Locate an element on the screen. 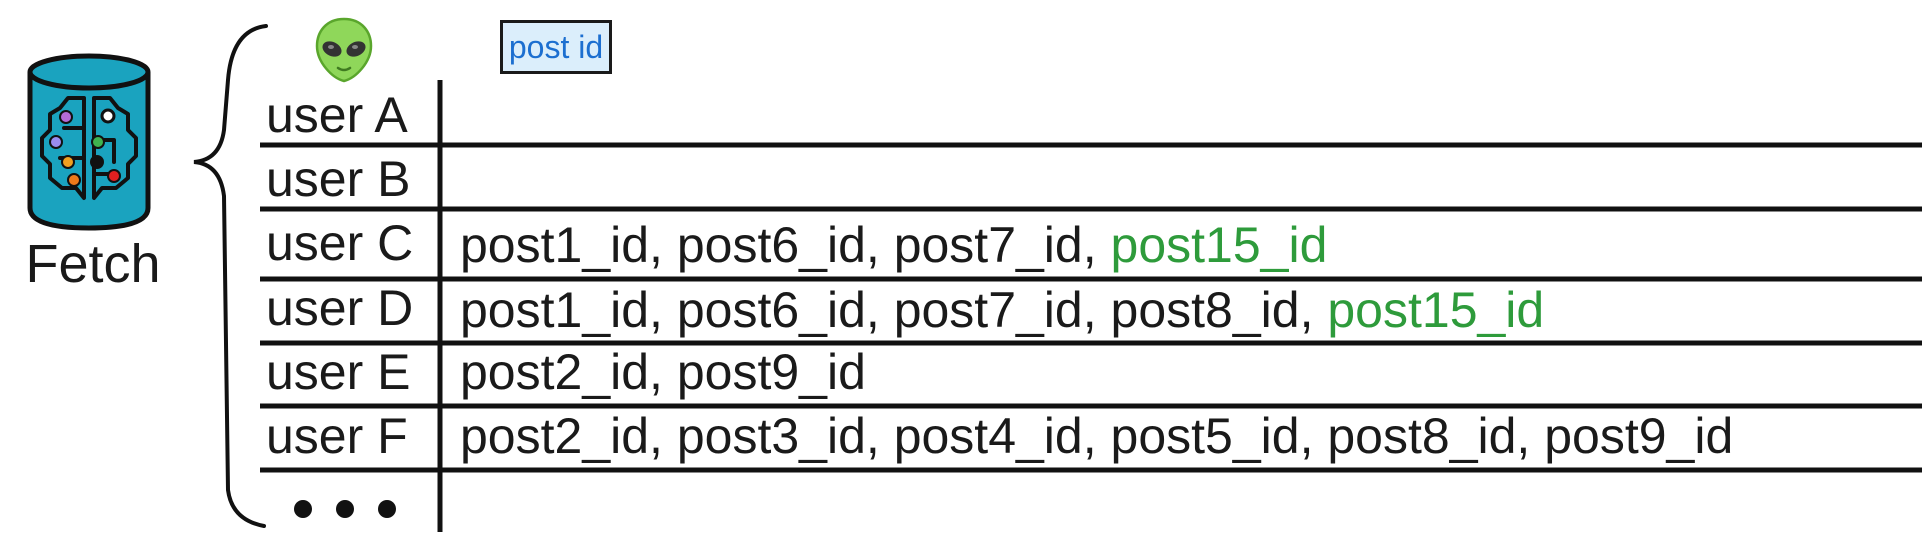  row-label-user-f: user F is located at coordinates (337, 436).